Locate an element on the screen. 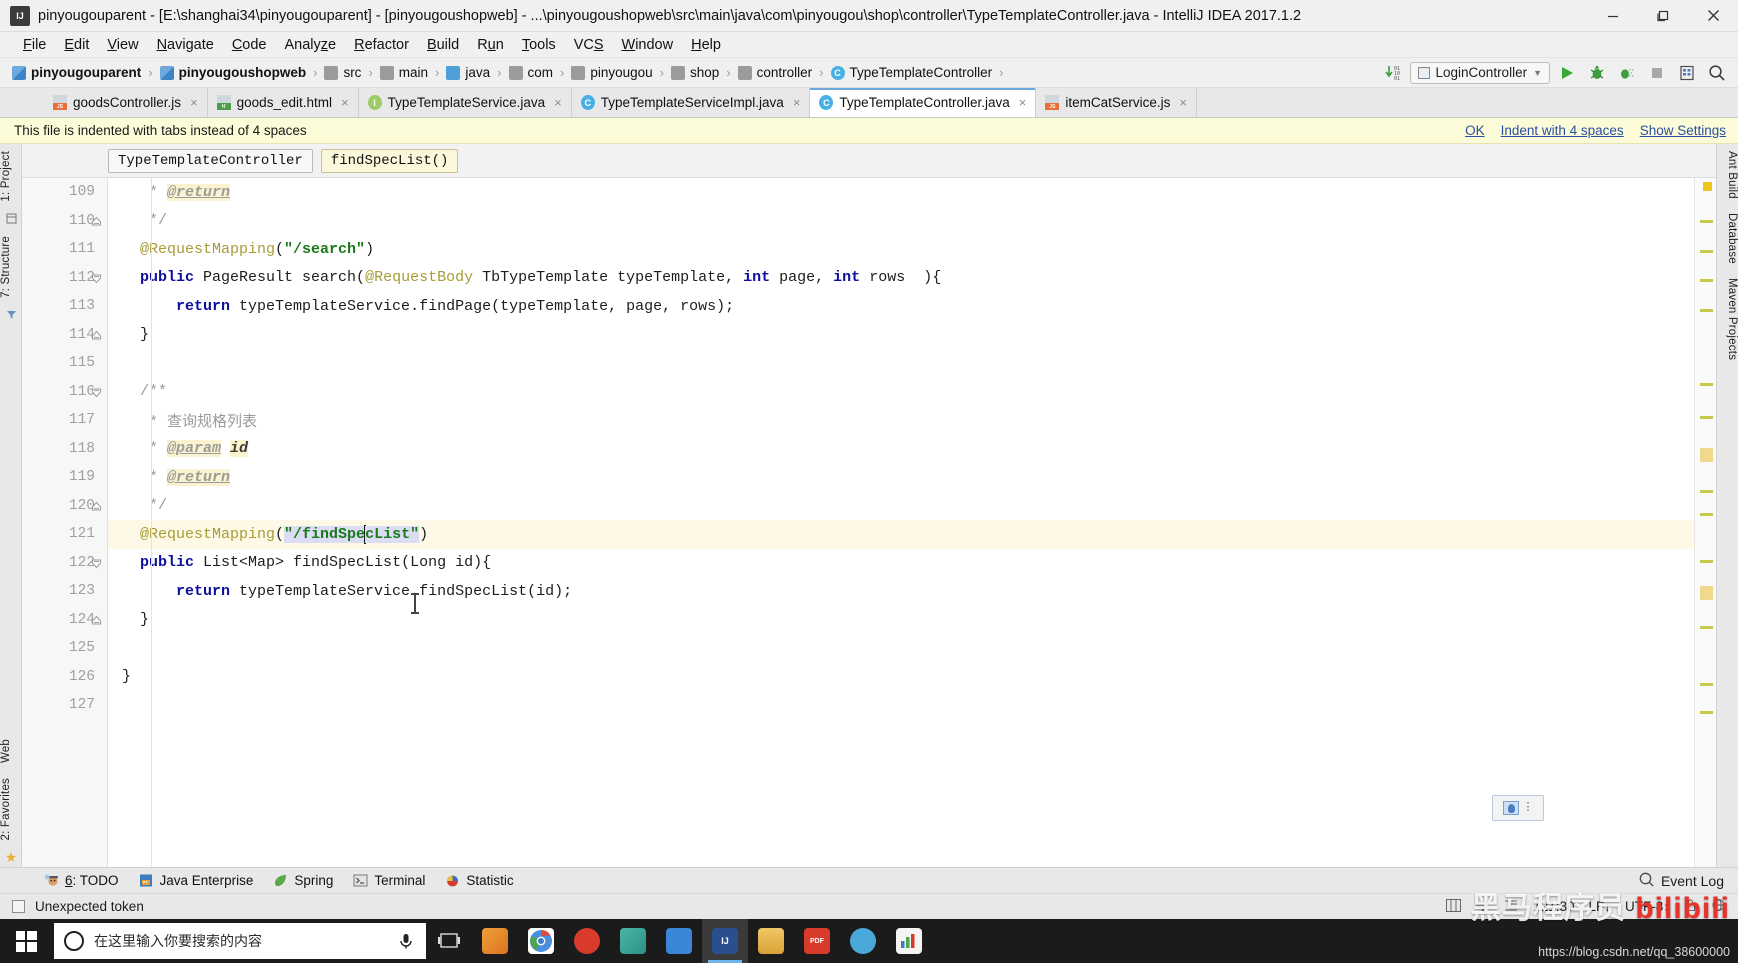 This screenshot has height=963, width=1738. breadcrumb-item-pinyougoushopweb: pinyougoushopweb is located at coordinates (233, 72).